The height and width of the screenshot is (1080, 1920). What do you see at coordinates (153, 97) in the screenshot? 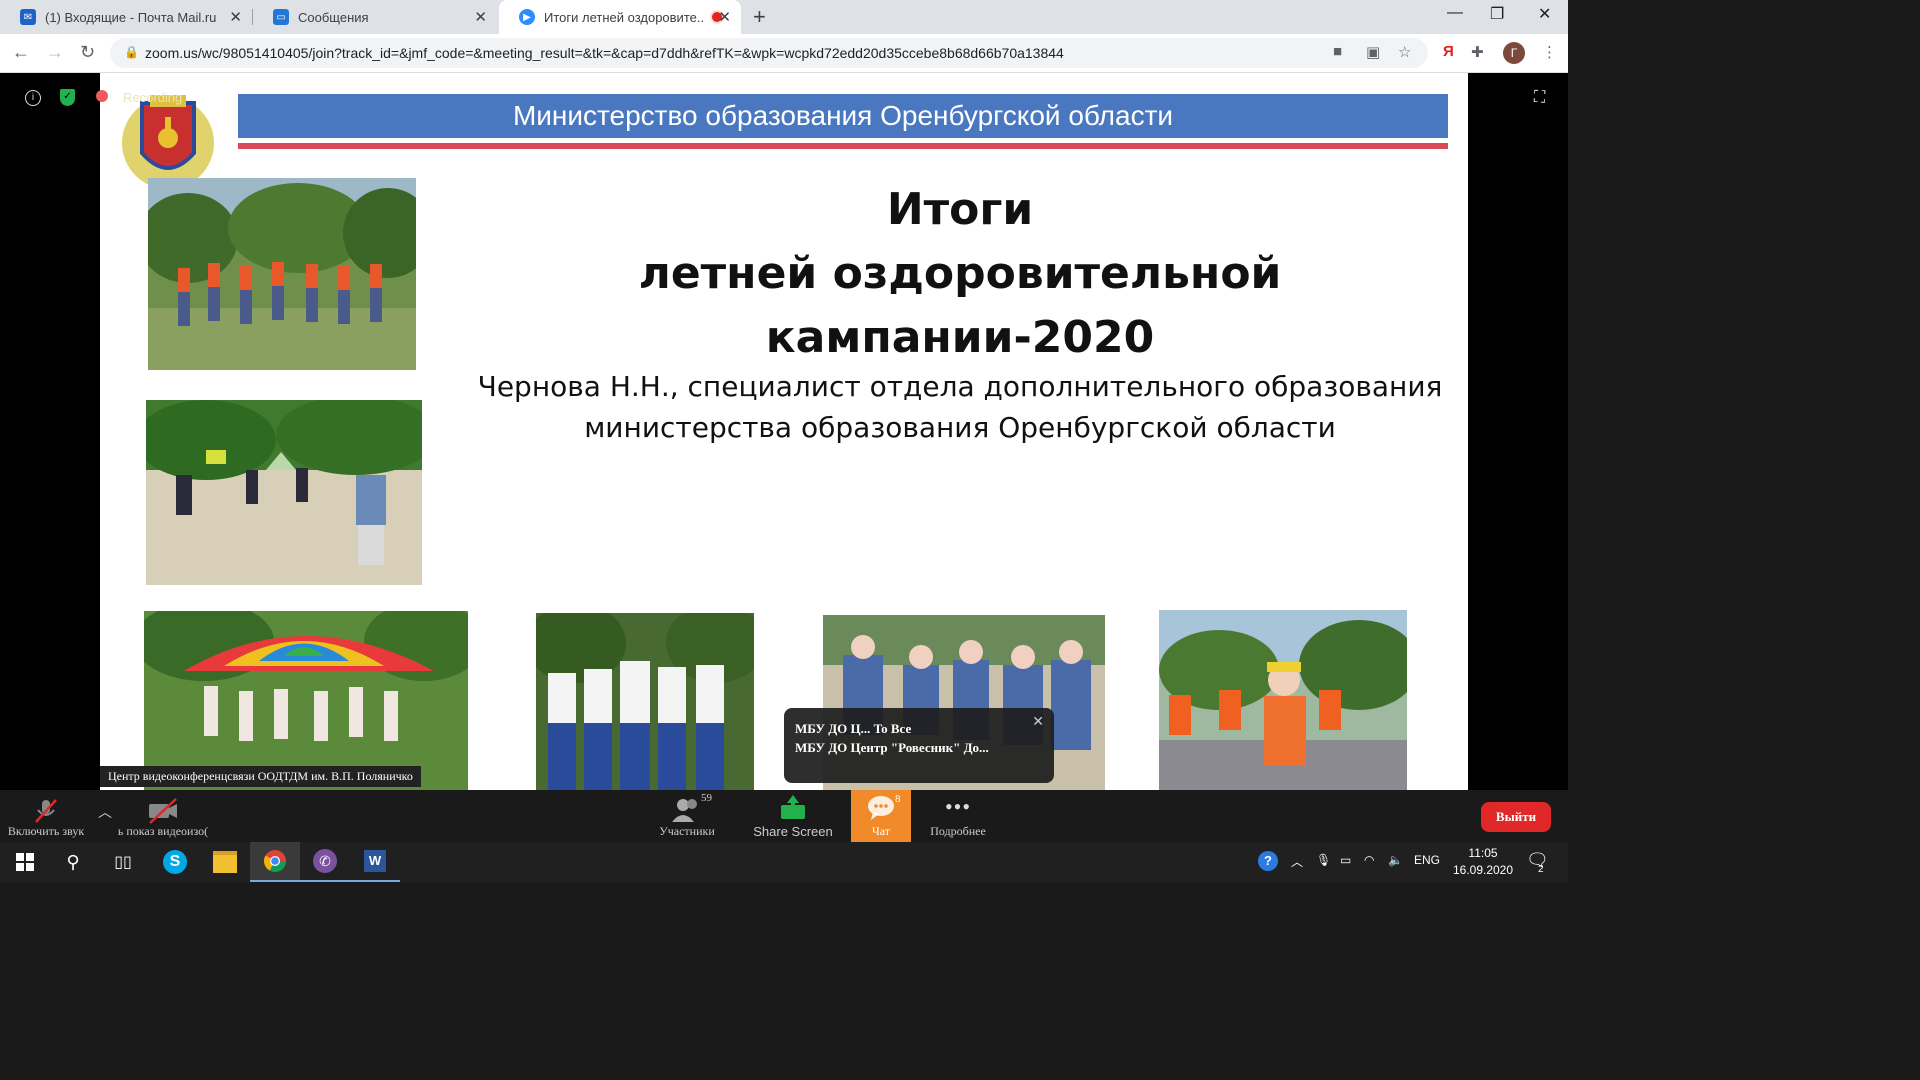
I see `recording-label: Recording` at bounding box center [153, 97].